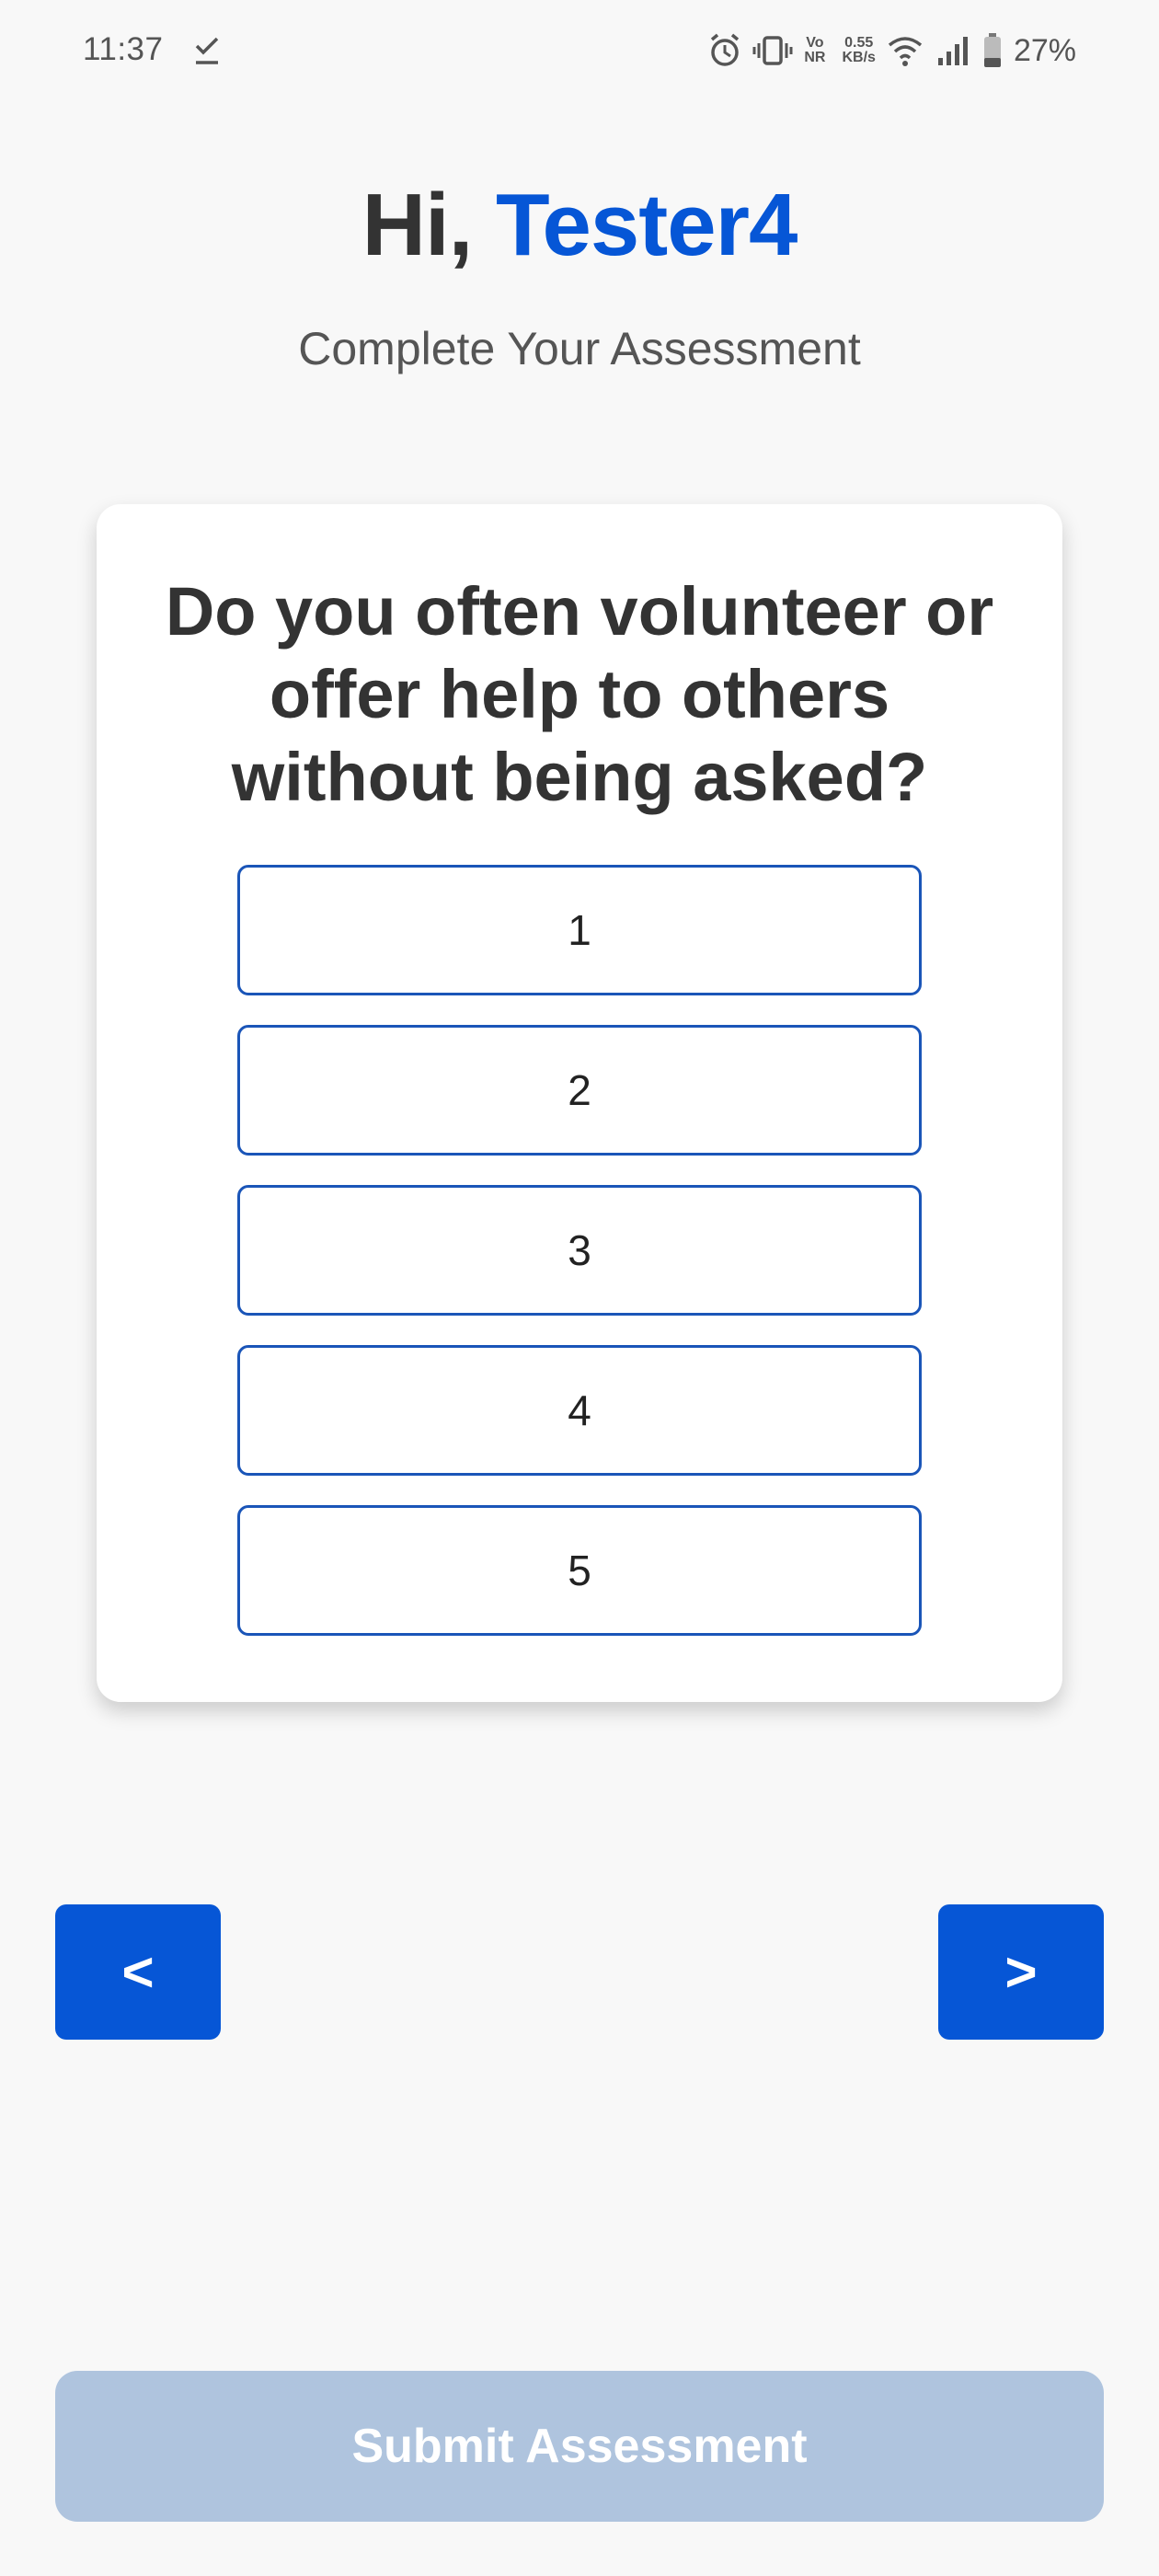  I want to click on submit-assessment-button: Submit Assessment, so click(579, 2446).